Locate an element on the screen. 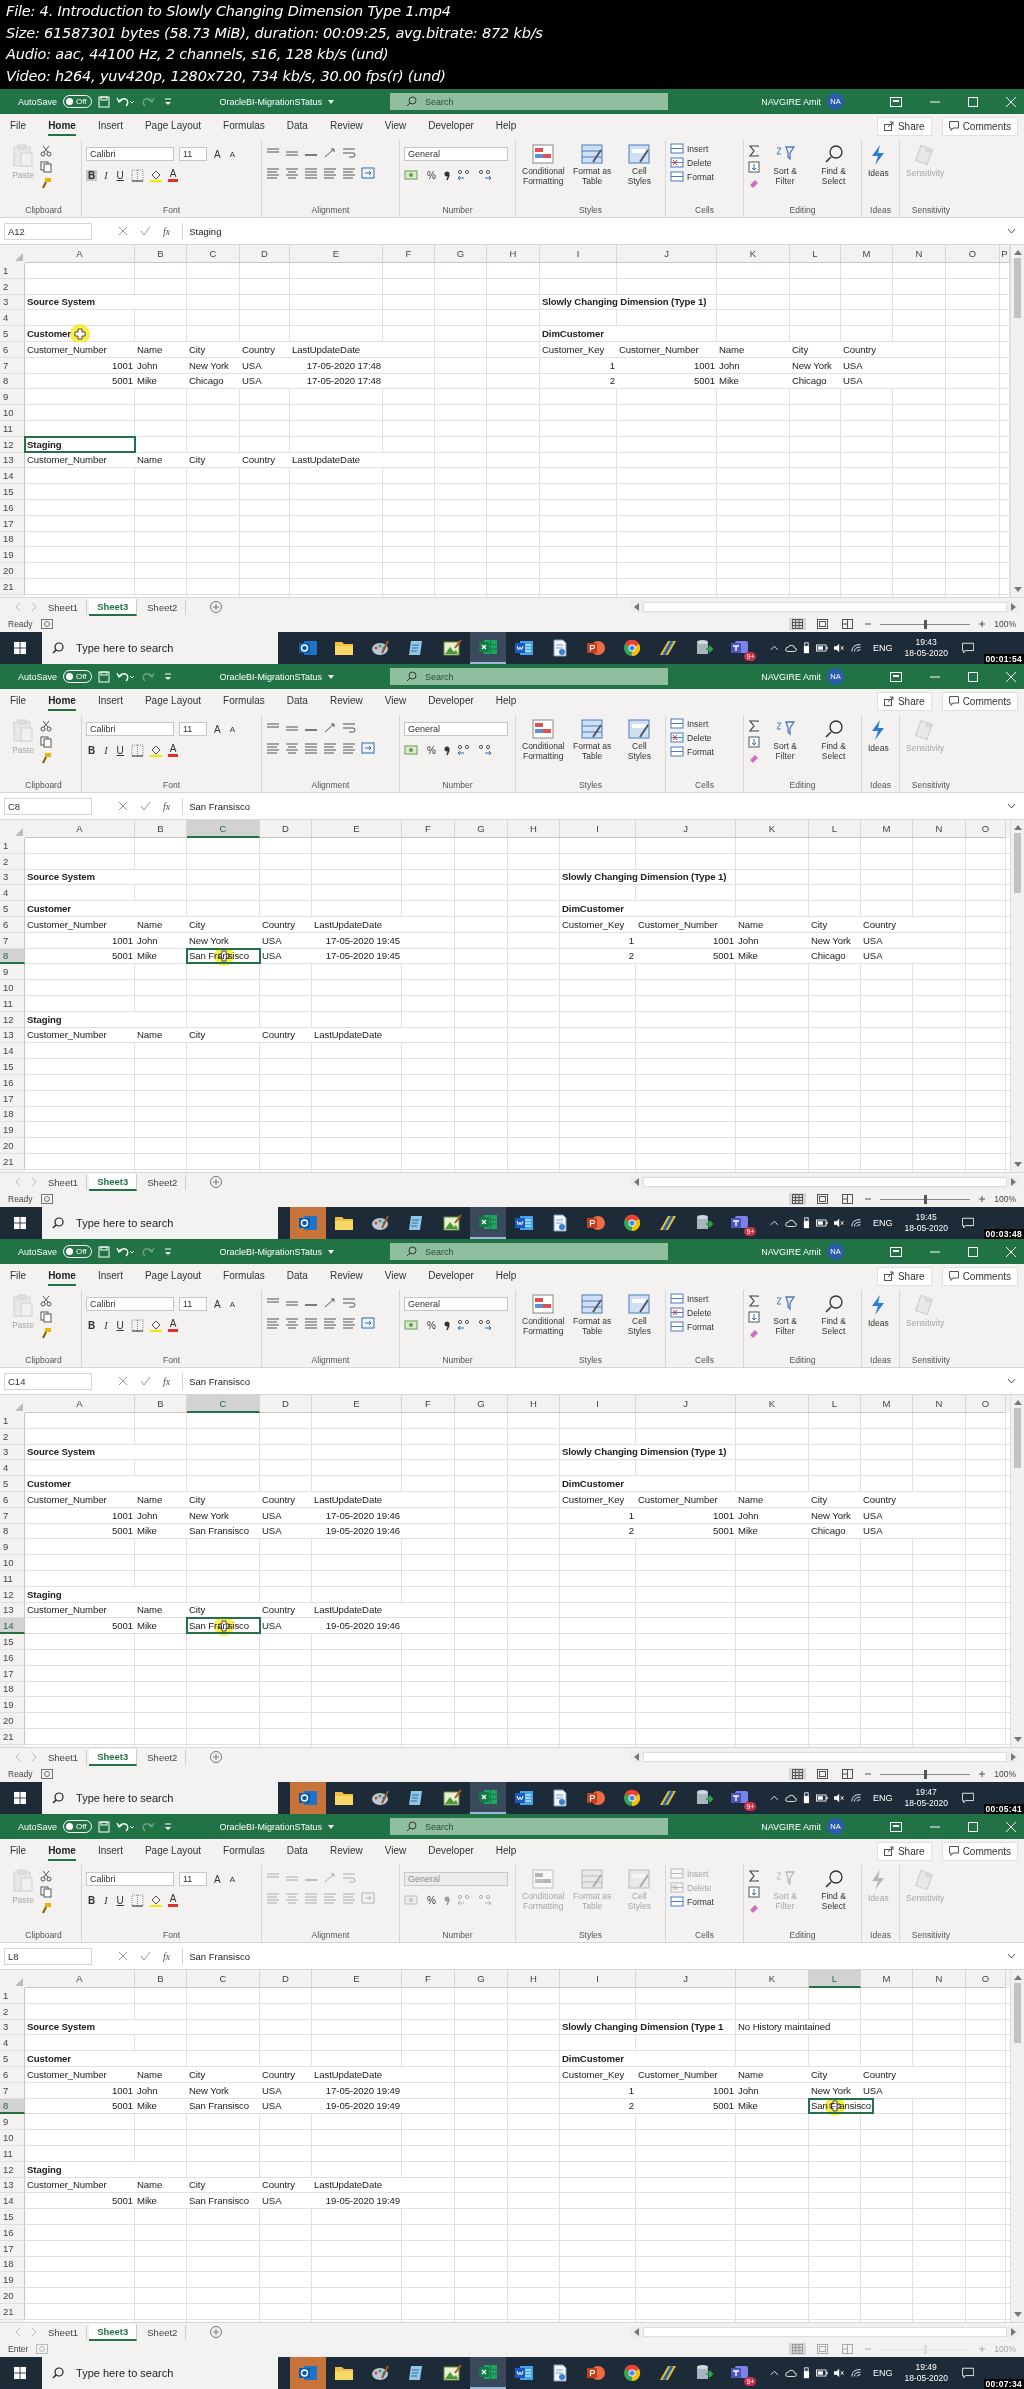 Image resolution: width=1024 pixels, height=2389 pixels. column-header: E is located at coordinates (336, 254).